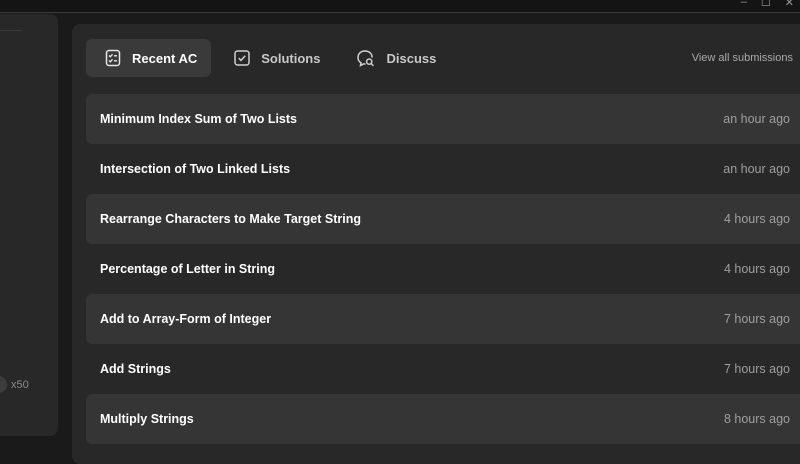  Describe the element at coordinates (113, 58) in the screenshot. I see `list-check-icon` at that location.